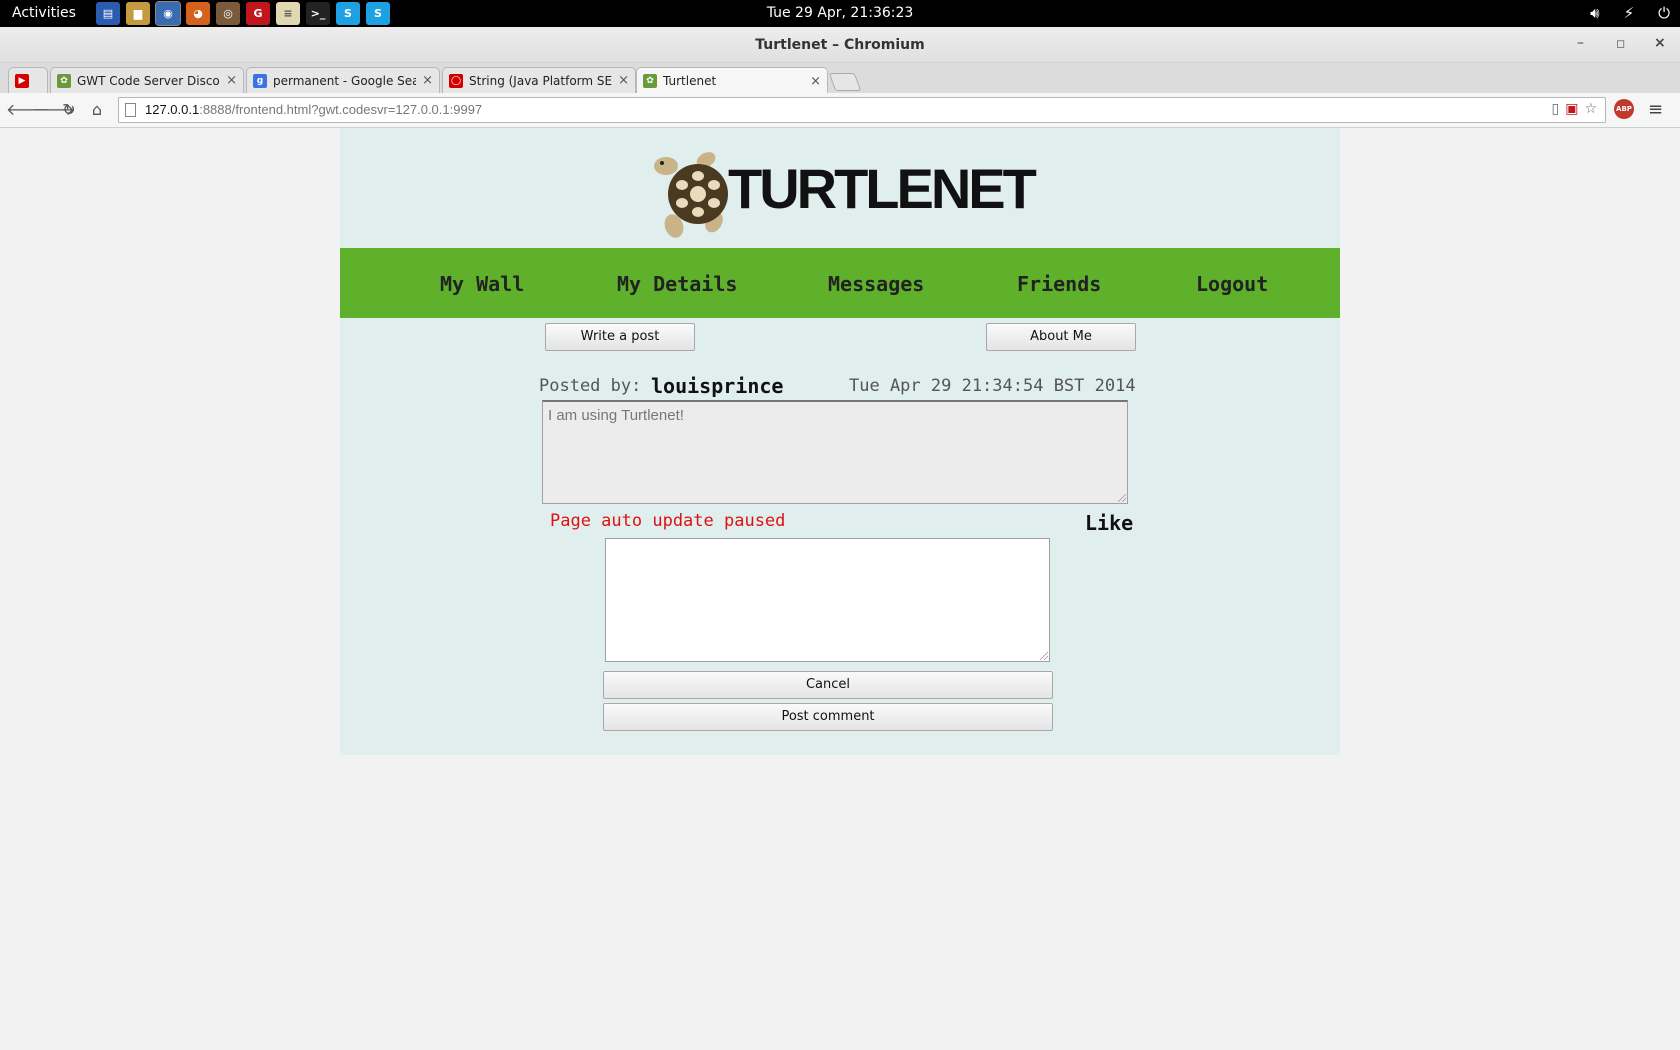  I want to click on tab-label: permanent - Google Searcl, so click(344, 80).